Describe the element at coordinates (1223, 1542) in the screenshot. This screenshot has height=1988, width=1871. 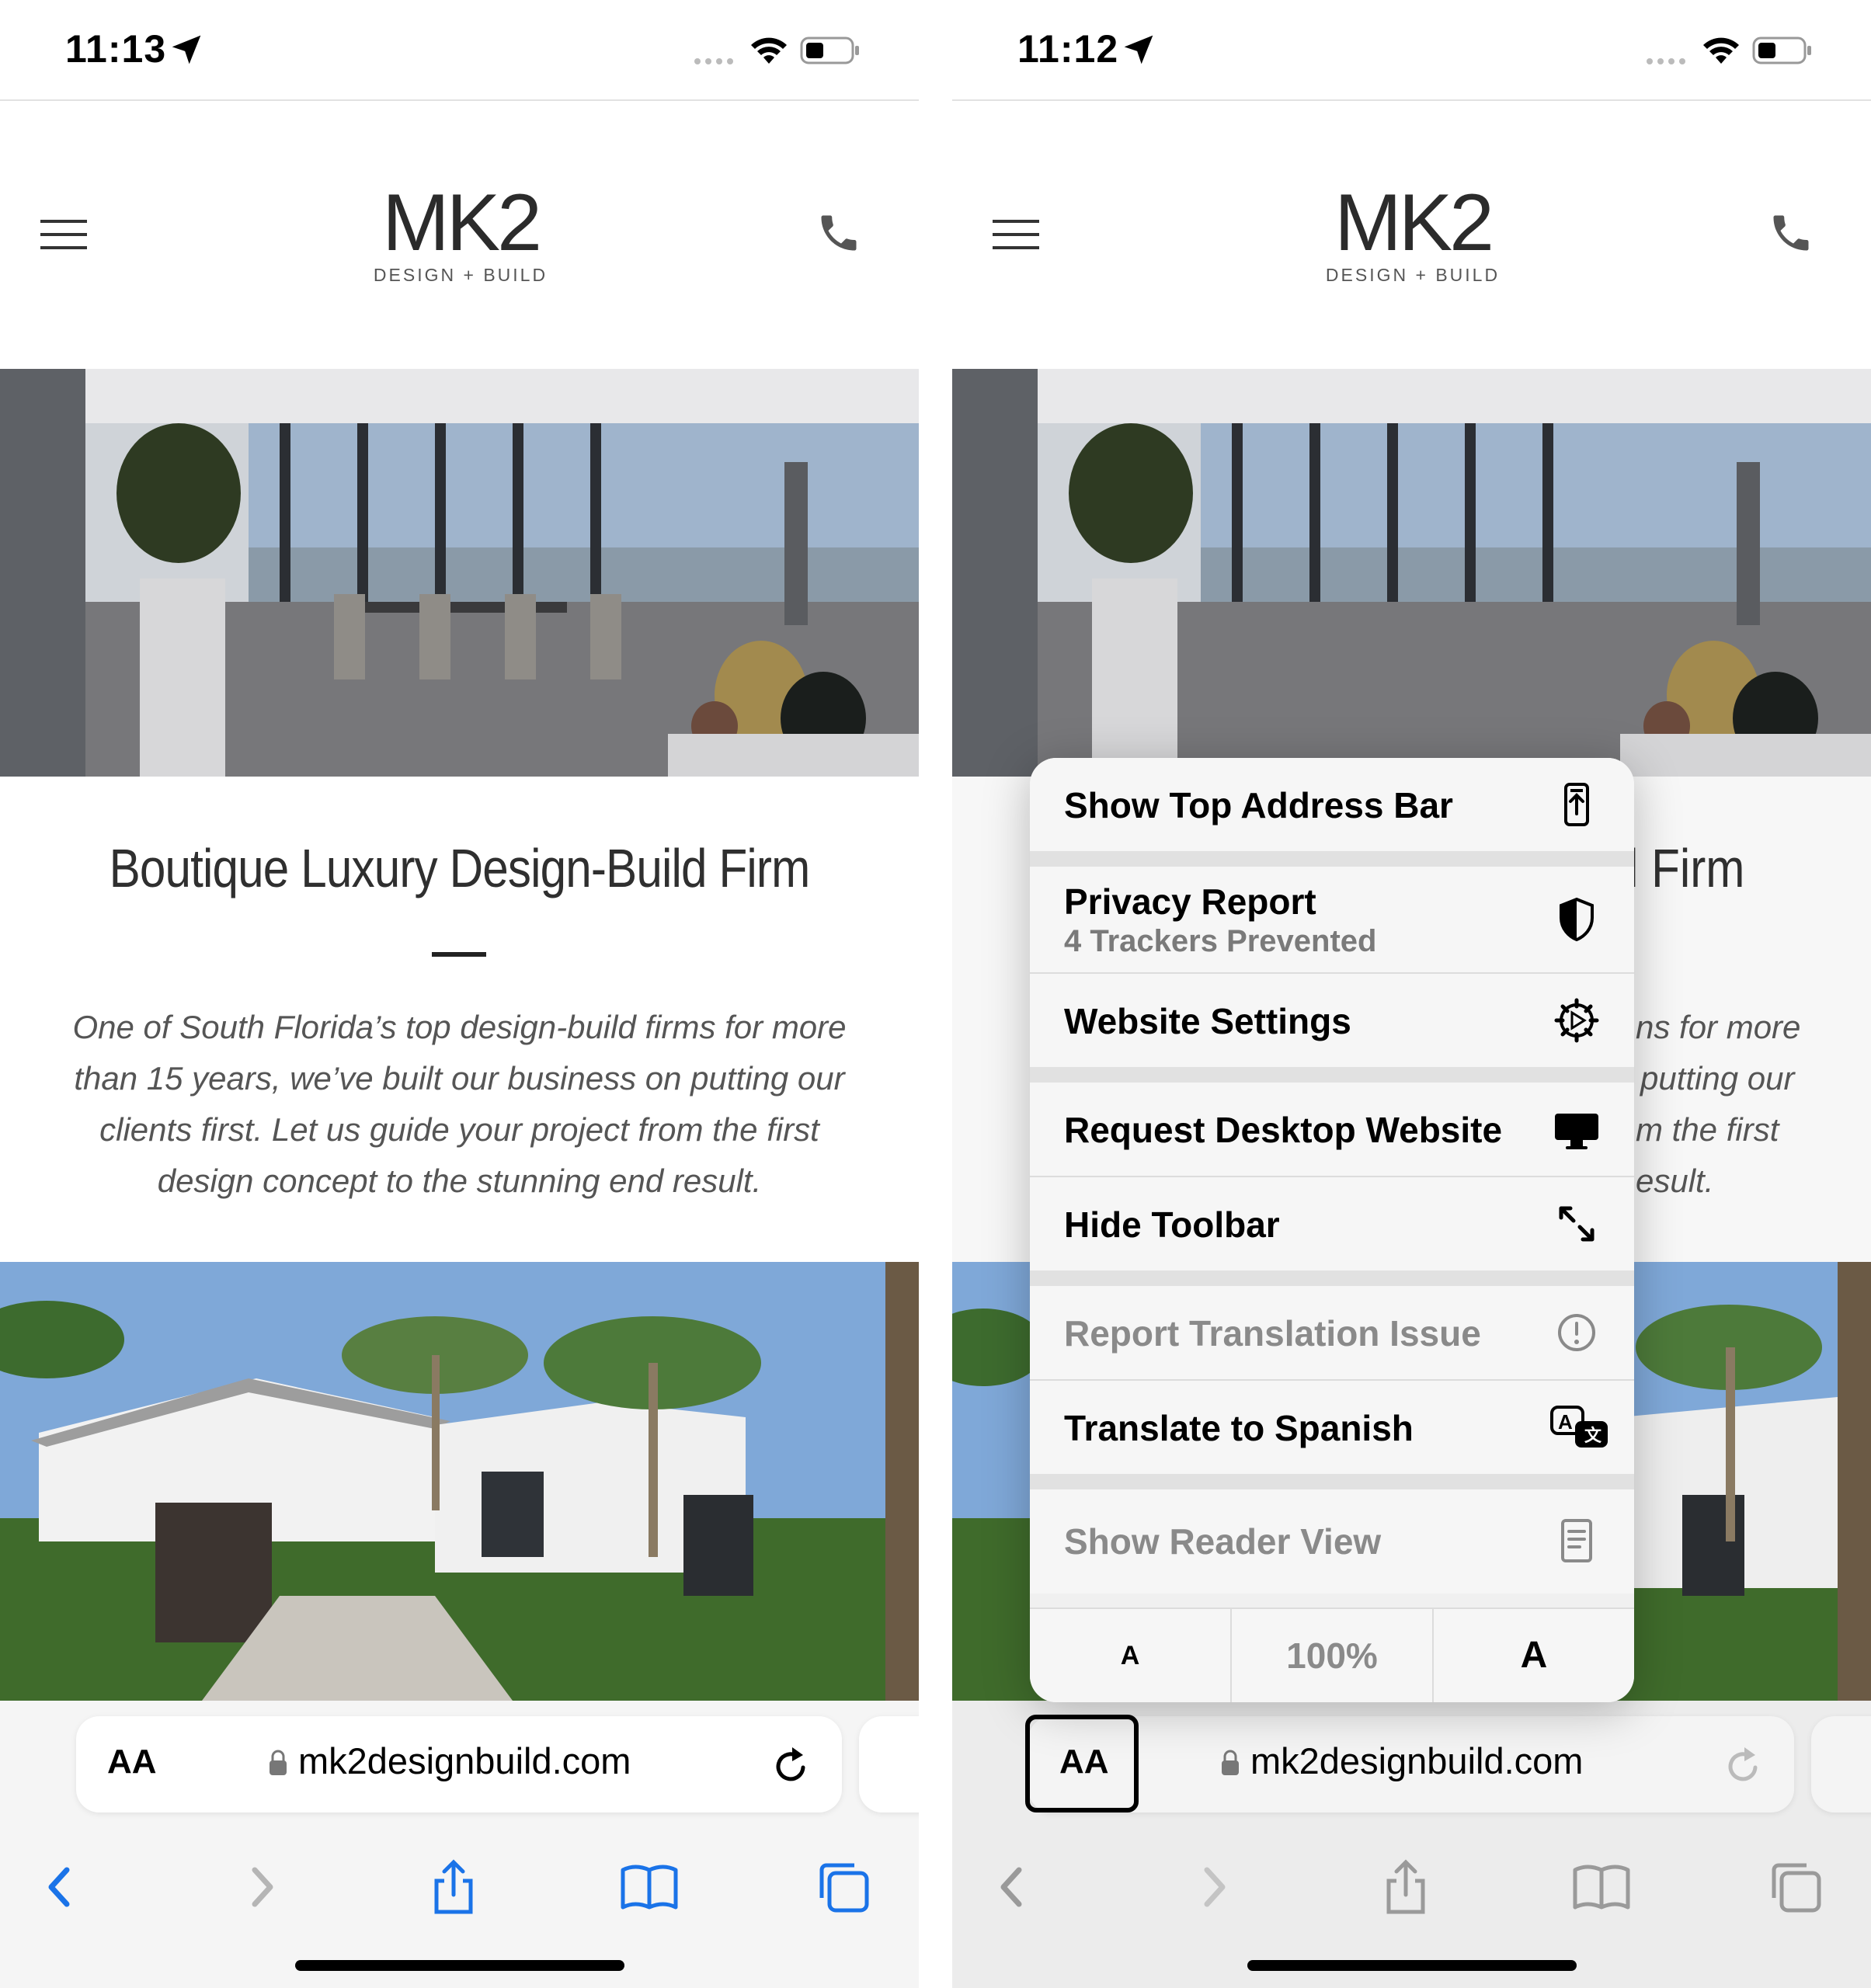
I see `menu-item-label: Show Reader View` at that location.